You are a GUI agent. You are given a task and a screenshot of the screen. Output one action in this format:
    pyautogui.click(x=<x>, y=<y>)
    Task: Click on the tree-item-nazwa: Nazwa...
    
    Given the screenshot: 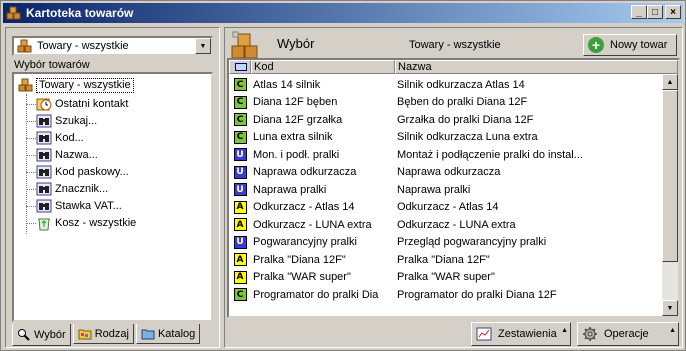 What is the action you would take?
    pyautogui.click(x=62, y=155)
    